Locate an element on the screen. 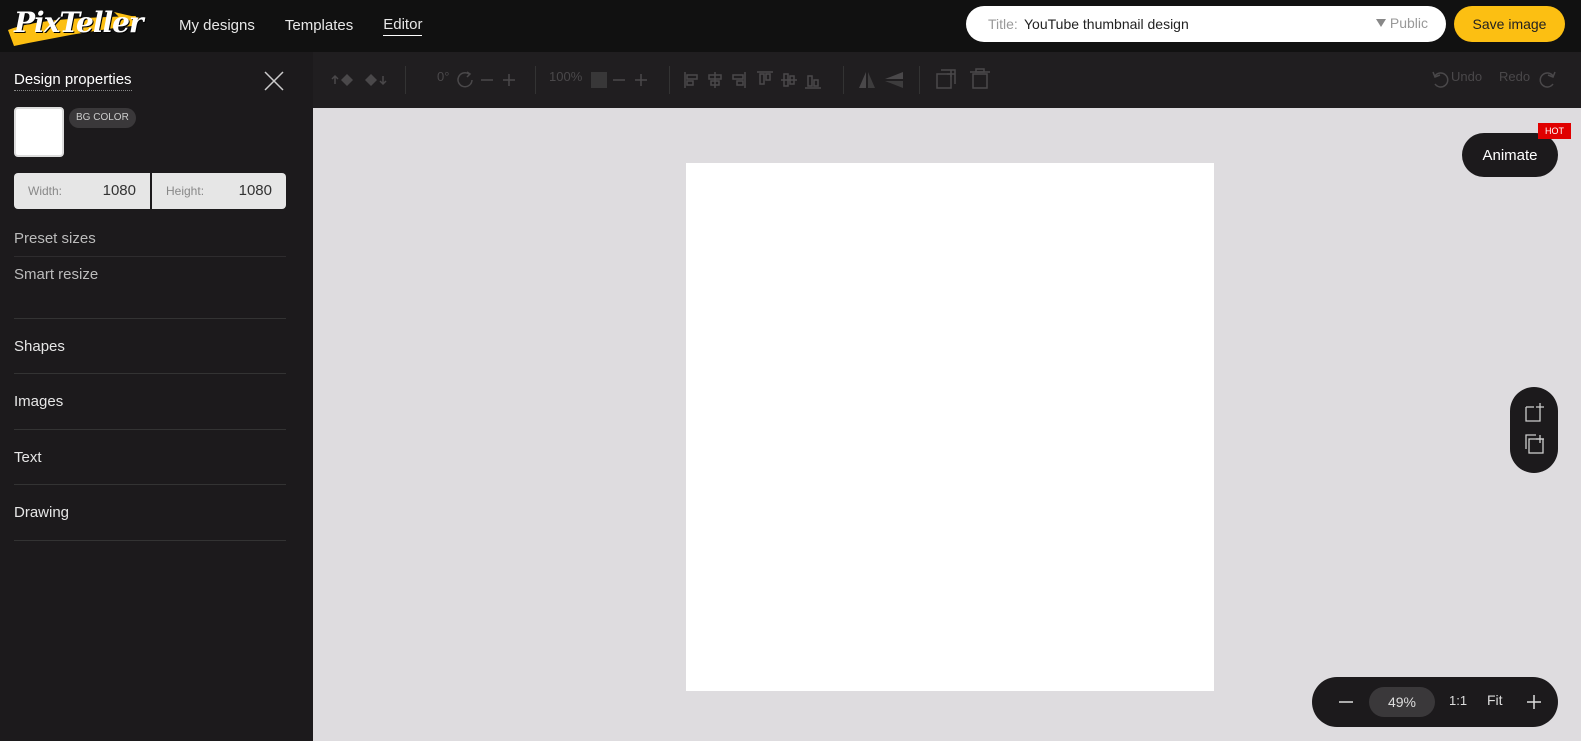 Image resolution: width=1581 pixels, height=741 pixels. bg-color-swatch is located at coordinates (39, 132).